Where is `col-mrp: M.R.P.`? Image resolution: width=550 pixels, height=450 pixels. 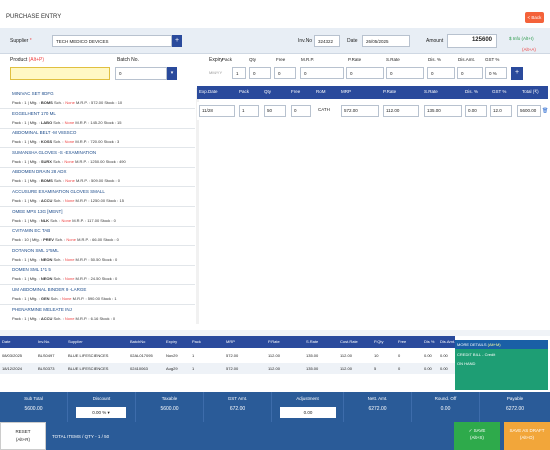 col-mrp: M.R.P. is located at coordinates (308, 59).